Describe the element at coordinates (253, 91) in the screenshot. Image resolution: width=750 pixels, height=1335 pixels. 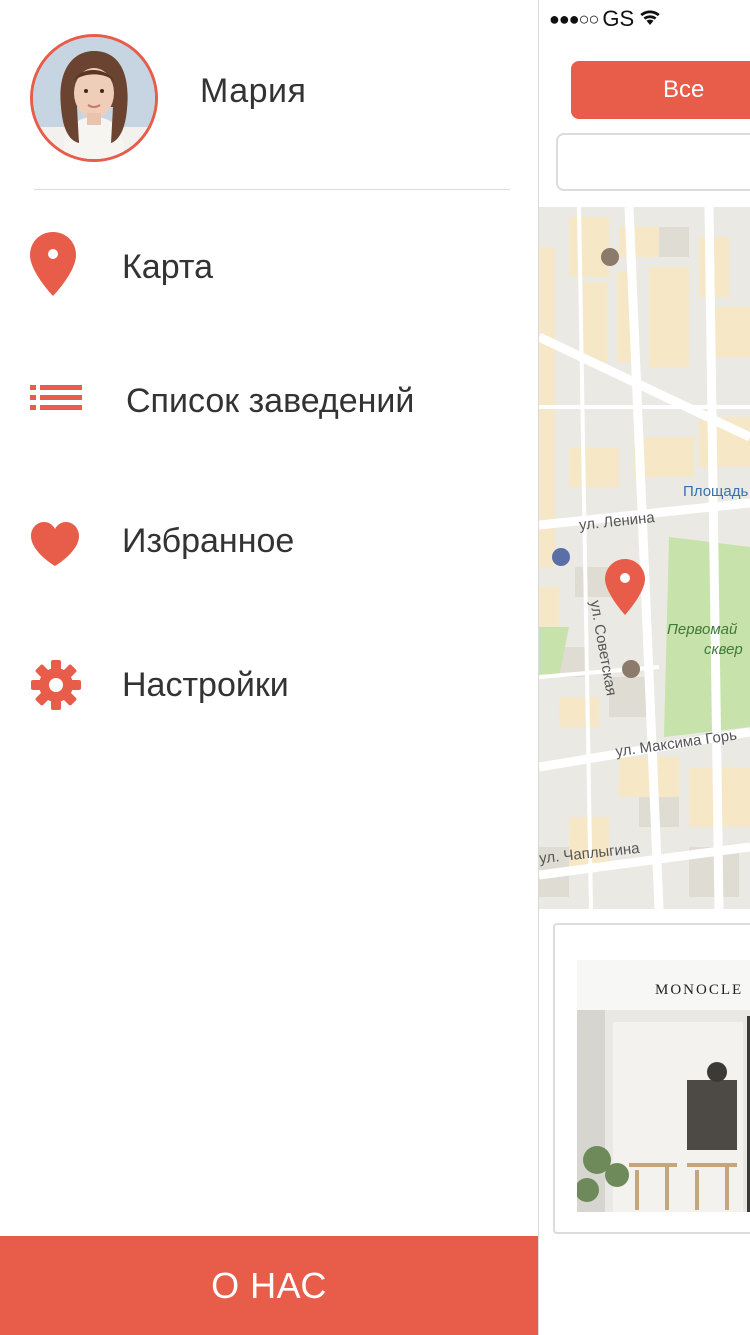
I see `user-name: Мария` at that location.